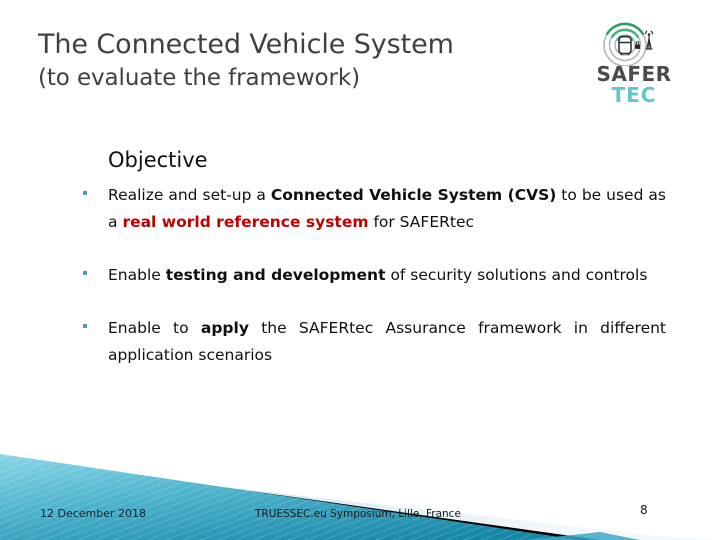 Image resolution: width=720 pixels, height=540 pixels. What do you see at coordinates (245, 222) in the screenshot?
I see `highlight-run: real world reference system` at bounding box center [245, 222].